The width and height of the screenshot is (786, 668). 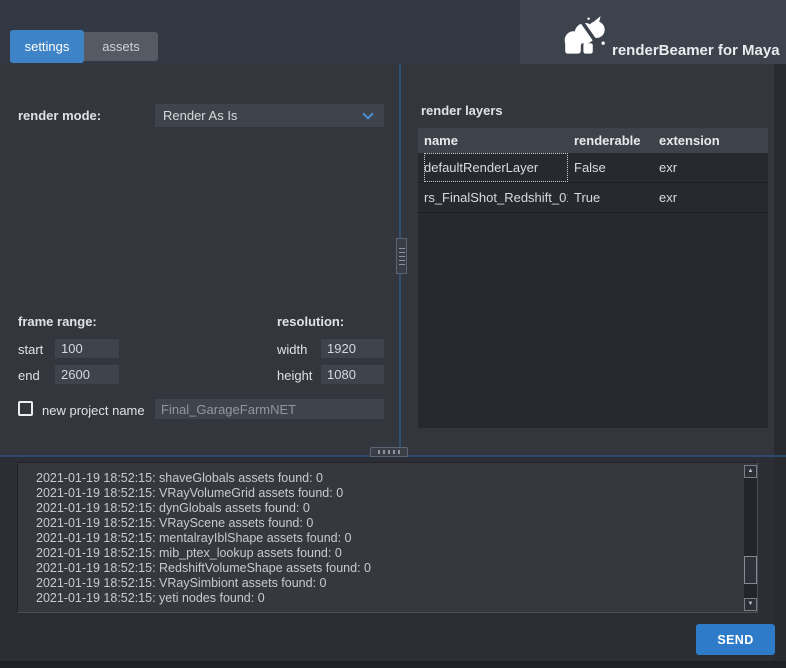 What do you see at coordinates (389, 452) in the screenshot?
I see `horizontal-splitter-grip` at bounding box center [389, 452].